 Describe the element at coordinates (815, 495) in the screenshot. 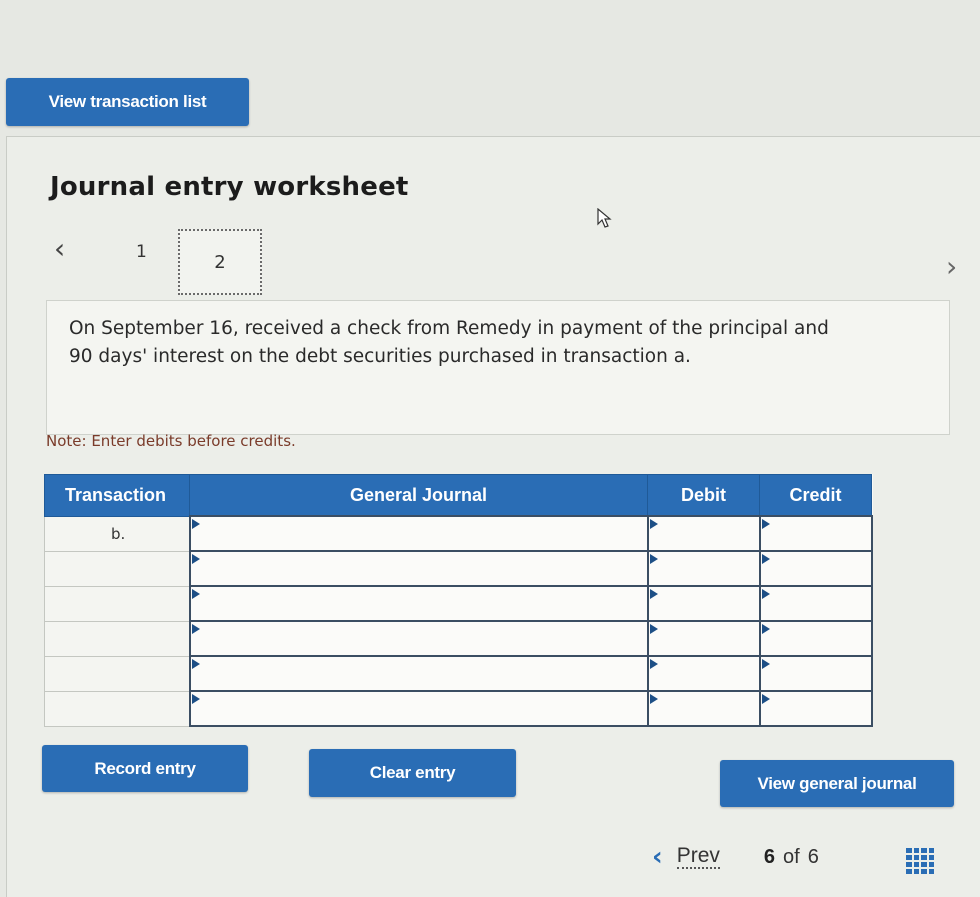

I see `header-credit: Credit` at that location.